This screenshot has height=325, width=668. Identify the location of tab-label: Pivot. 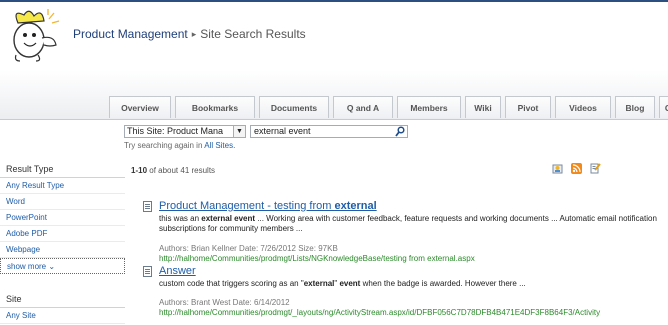
(528, 107).